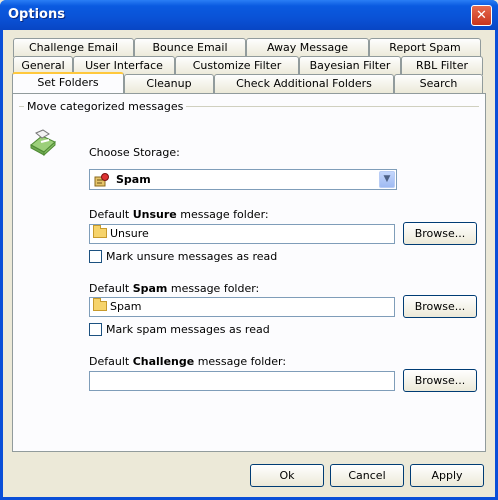  Describe the element at coordinates (126, 306) in the screenshot. I see `spam-folder-value: Spam` at that location.